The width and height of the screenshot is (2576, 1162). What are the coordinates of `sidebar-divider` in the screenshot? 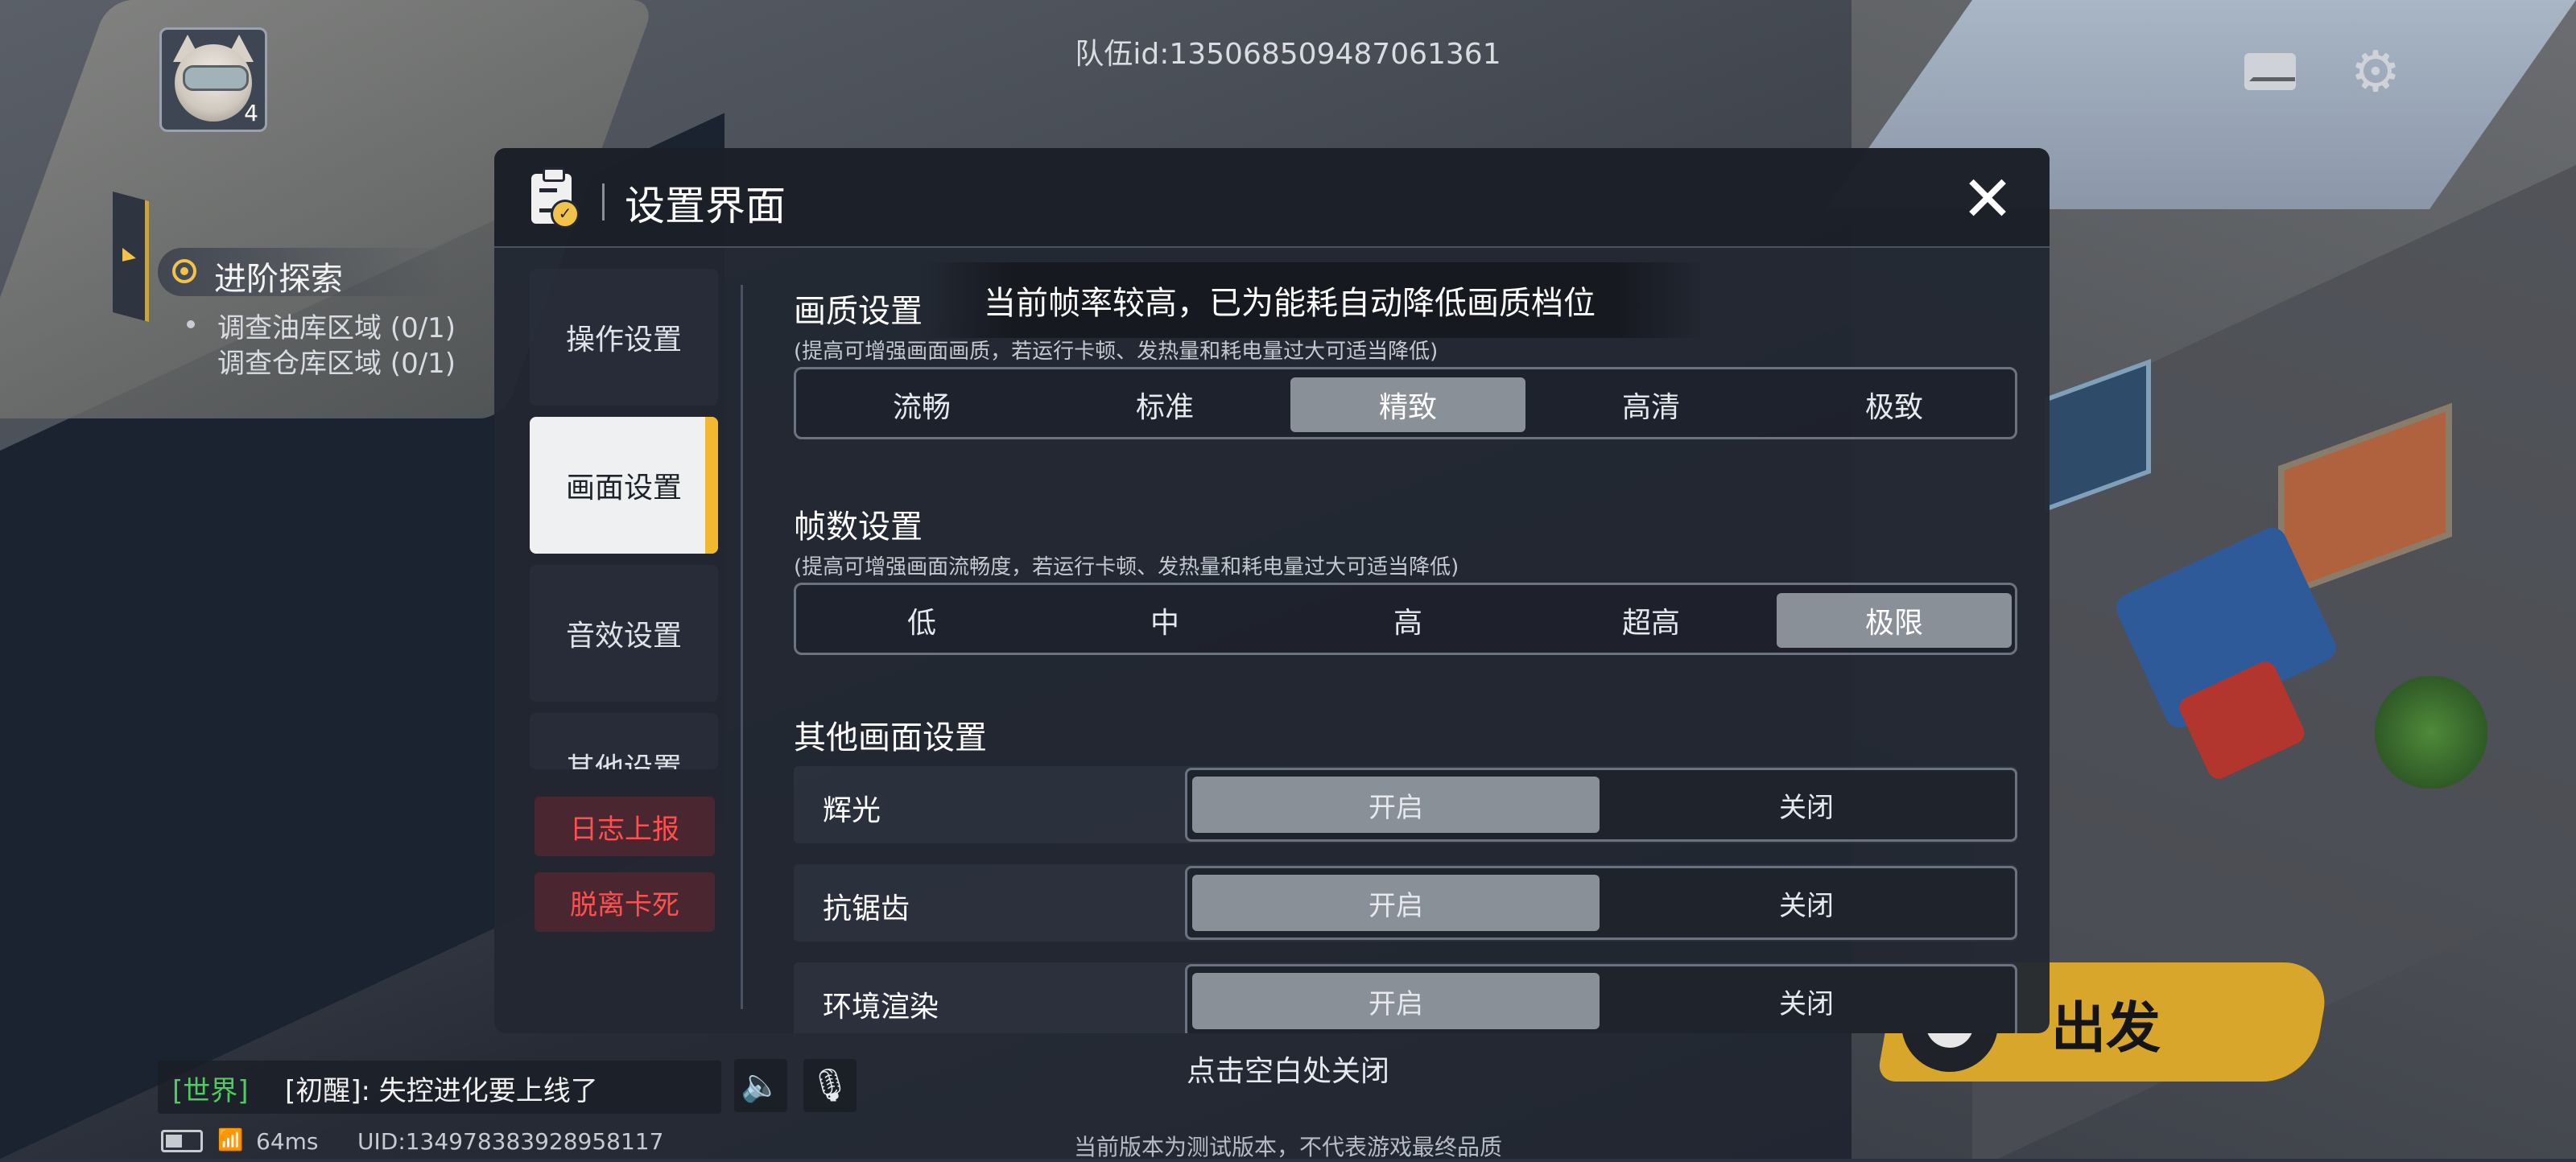 It's located at (742, 647).